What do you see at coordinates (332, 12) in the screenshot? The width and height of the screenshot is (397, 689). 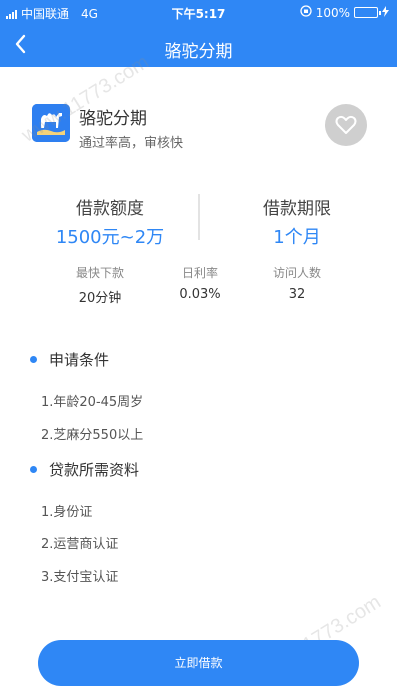 I see `battery-percent: 100%` at bounding box center [332, 12].